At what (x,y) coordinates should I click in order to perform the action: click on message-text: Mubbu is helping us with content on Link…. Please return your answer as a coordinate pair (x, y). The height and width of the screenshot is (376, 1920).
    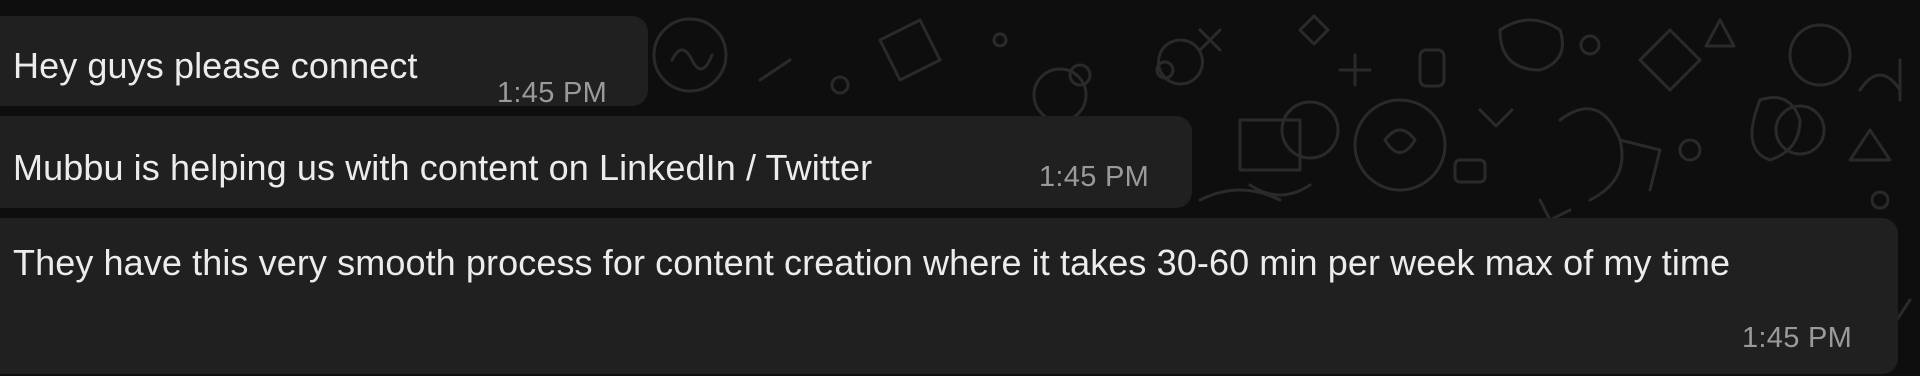
    Looking at the image, I should click on (443, 167).